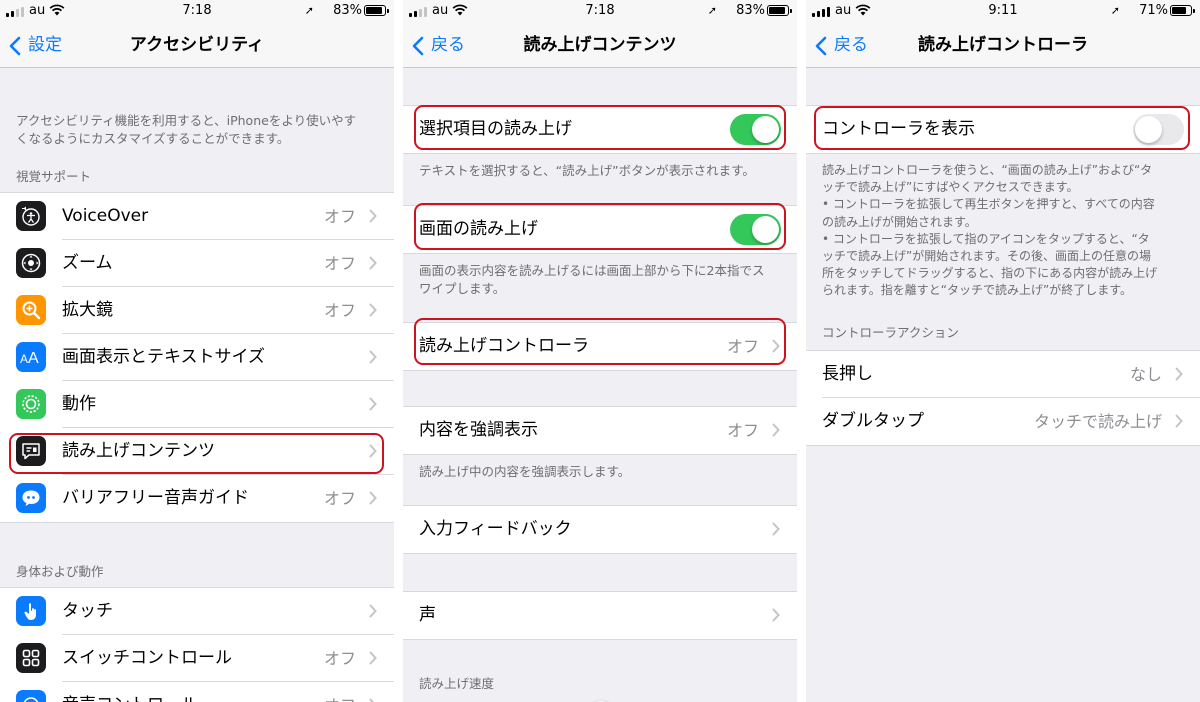 The width and height of the screenshot is (1200, 702). Describe the element at coordinates (712, 10) in the screenshot. I see `location-icon: ➚` at that location.